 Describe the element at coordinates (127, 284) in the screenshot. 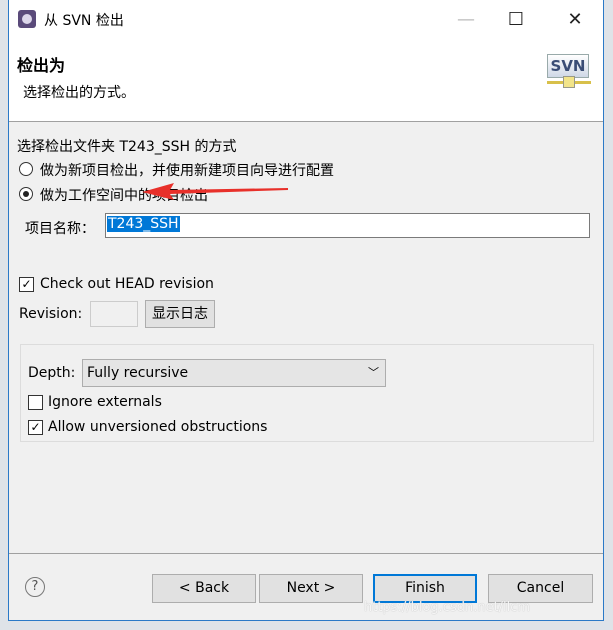

I see `checkout-head-label: Check out HEAD revision` at that location.